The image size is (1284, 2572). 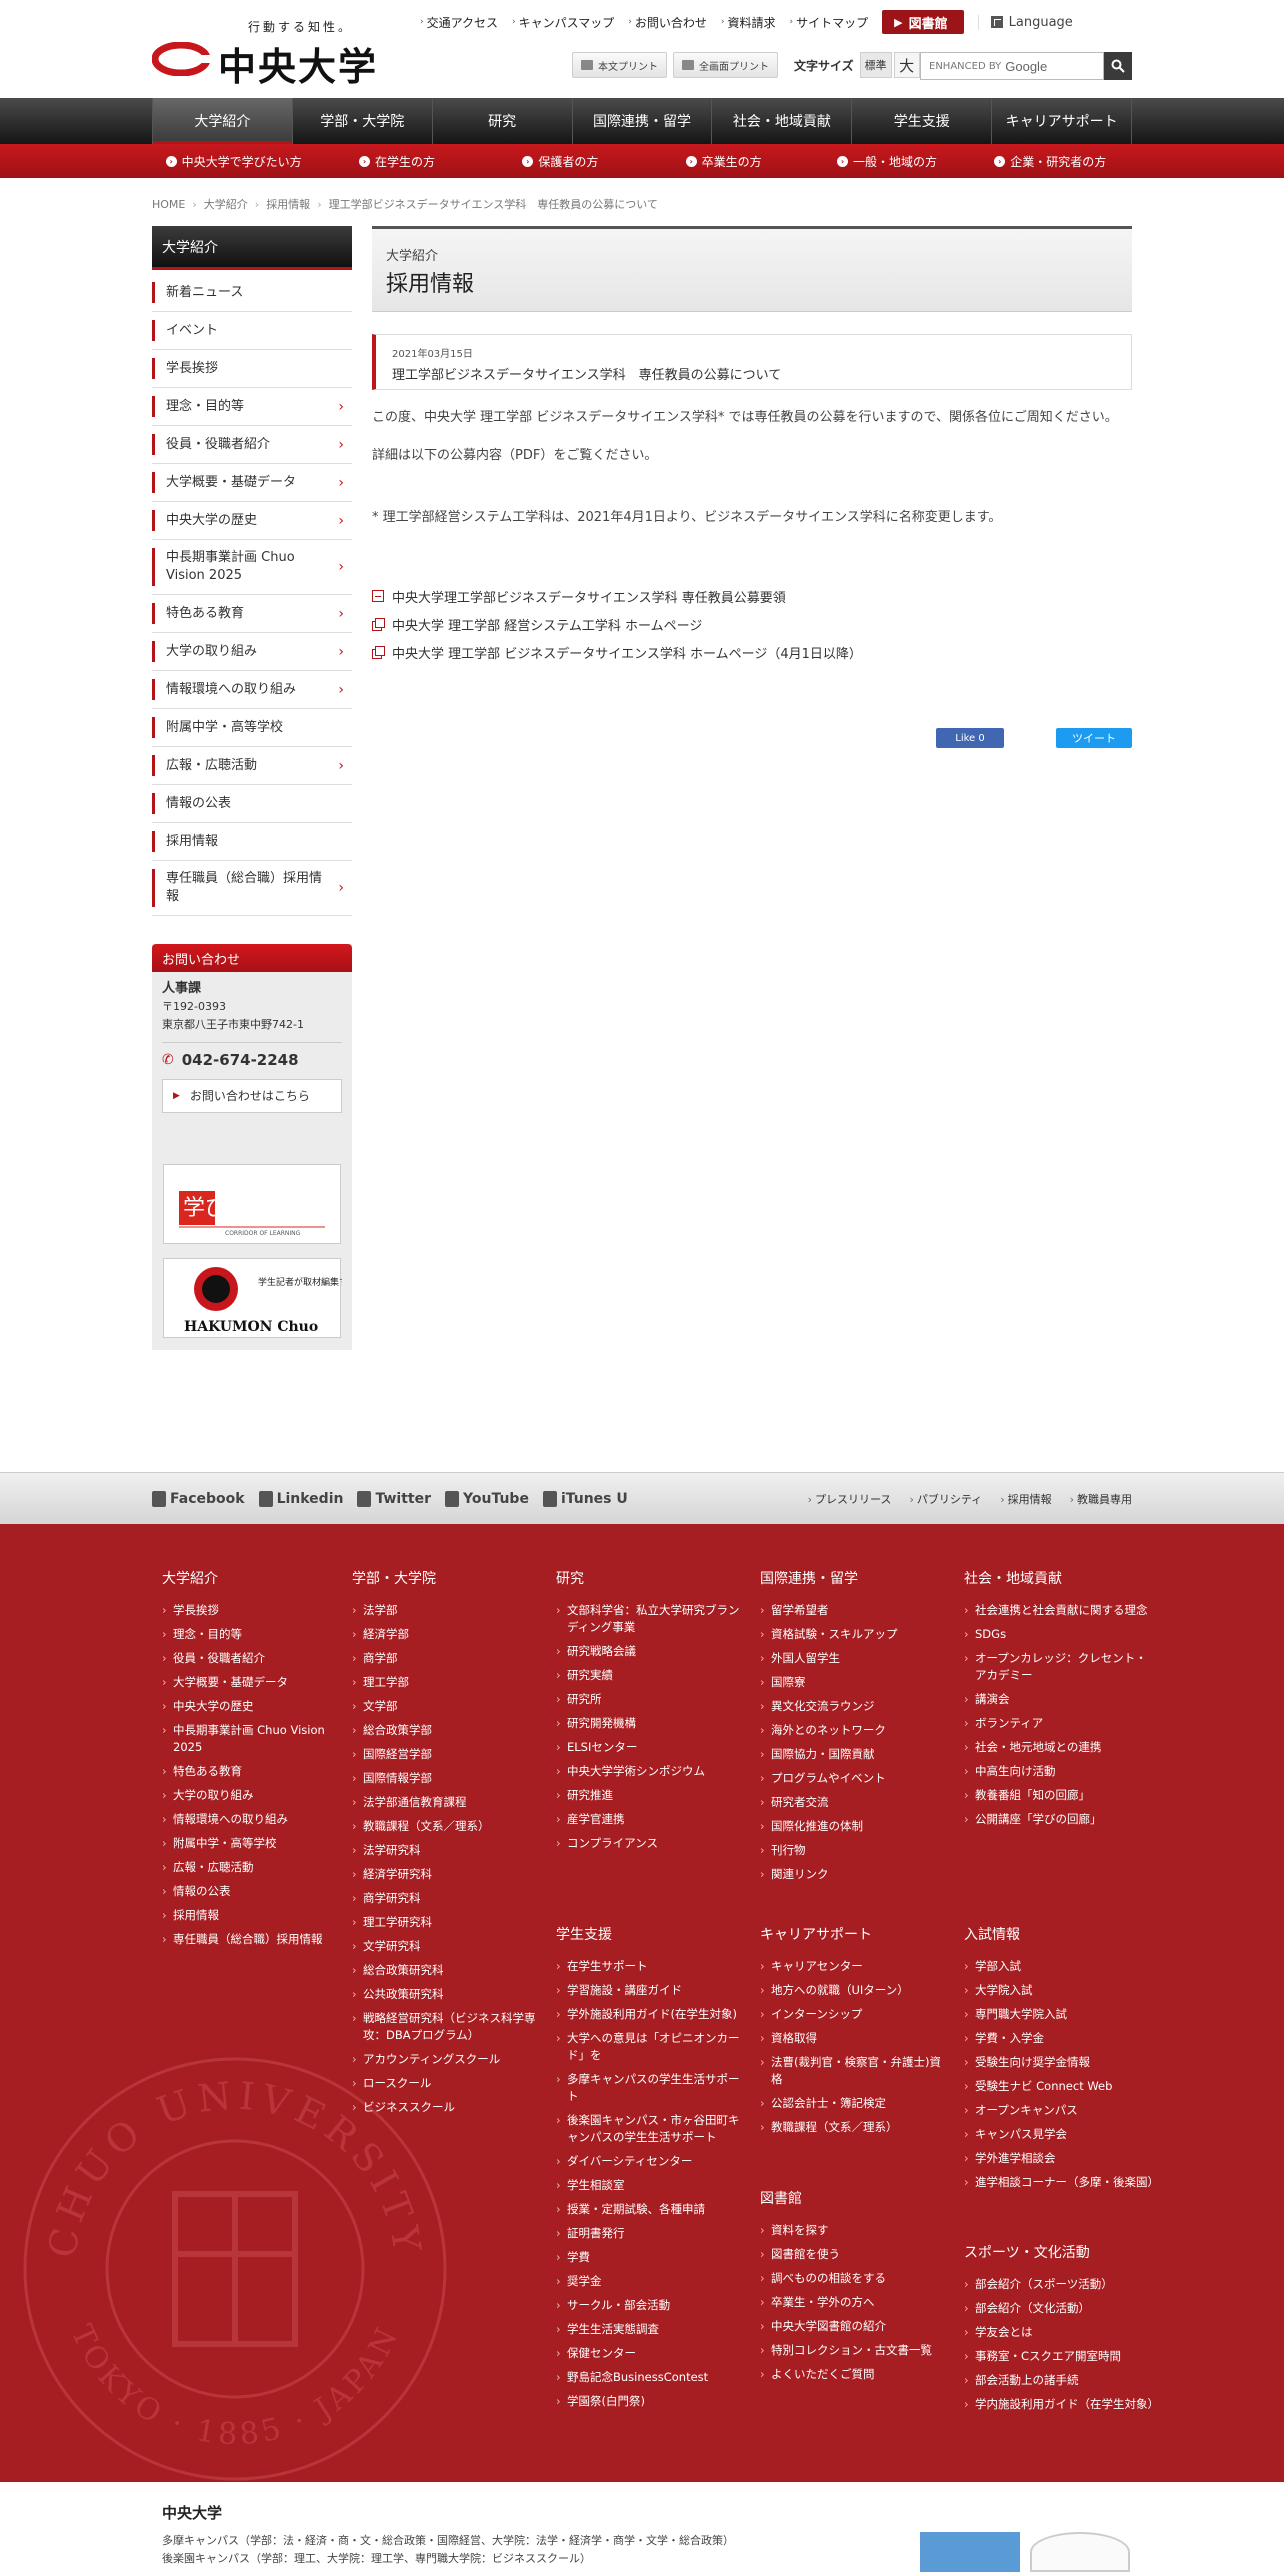 I want to click on footer-link: 専任職員（総合職）採用情報, so click(x=257, y=1939).